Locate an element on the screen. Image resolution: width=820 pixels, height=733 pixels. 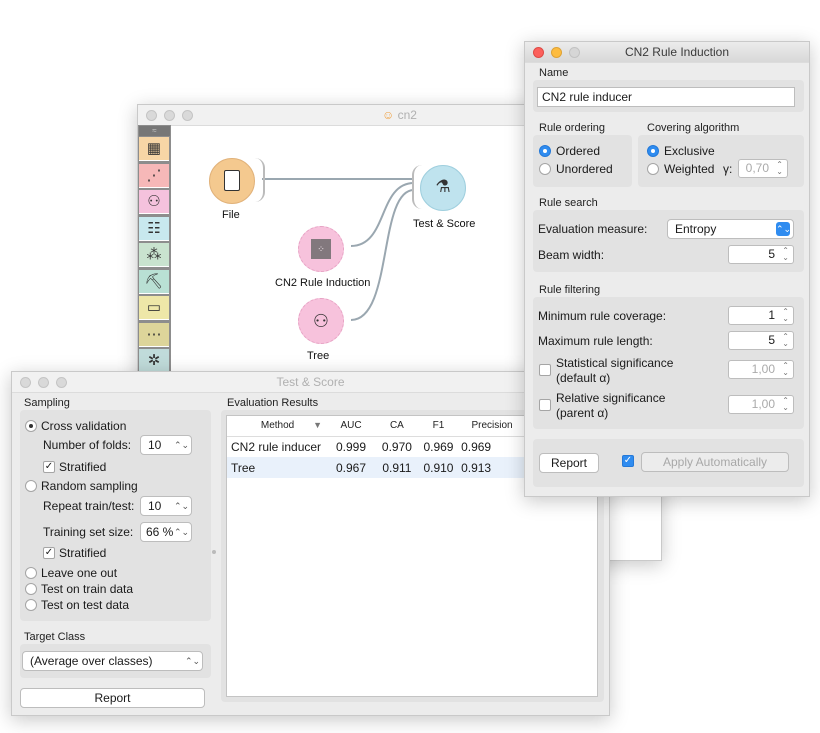
cn2-titlebar: CN2 Rule Induction is located at coordinates (667, 52).